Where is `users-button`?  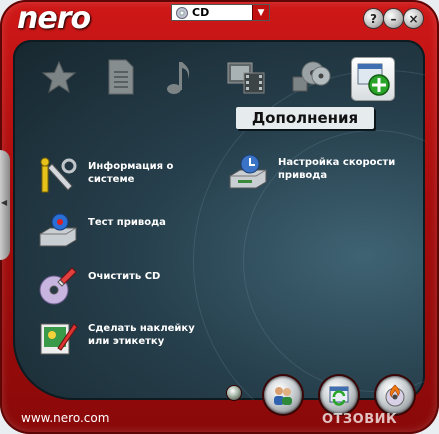
users-button is located at coordinates (283, 395).